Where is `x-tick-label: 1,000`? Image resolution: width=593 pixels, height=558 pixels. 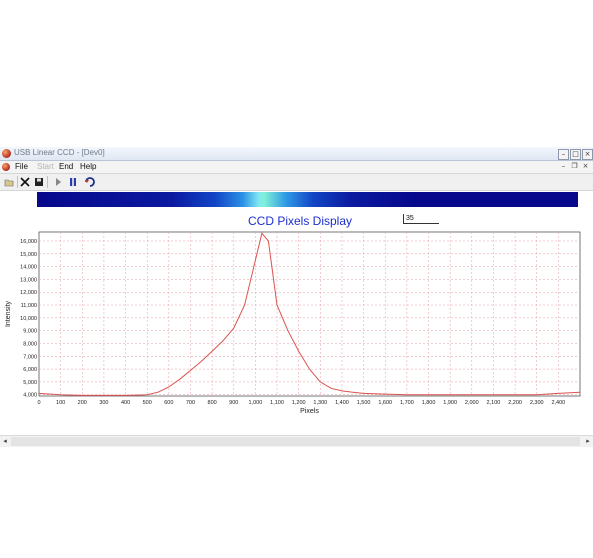 x-tick-label: 1,000 is located at coordinates (256, 403).